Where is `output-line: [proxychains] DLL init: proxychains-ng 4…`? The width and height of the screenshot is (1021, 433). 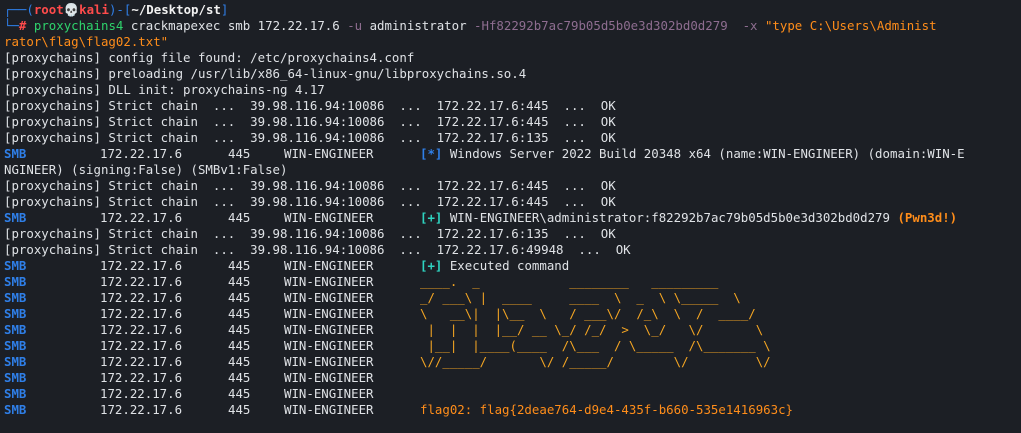 output-line: [proxychains] DLL init: proxychains-ng 4… is located at coordinates (164, 89).